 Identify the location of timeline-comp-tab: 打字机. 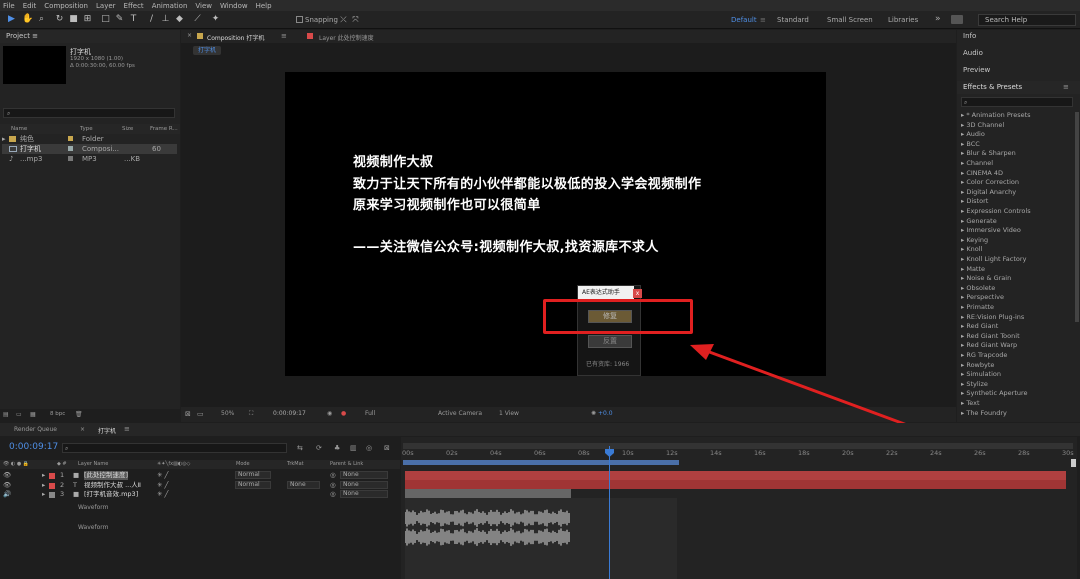
(107, 430).